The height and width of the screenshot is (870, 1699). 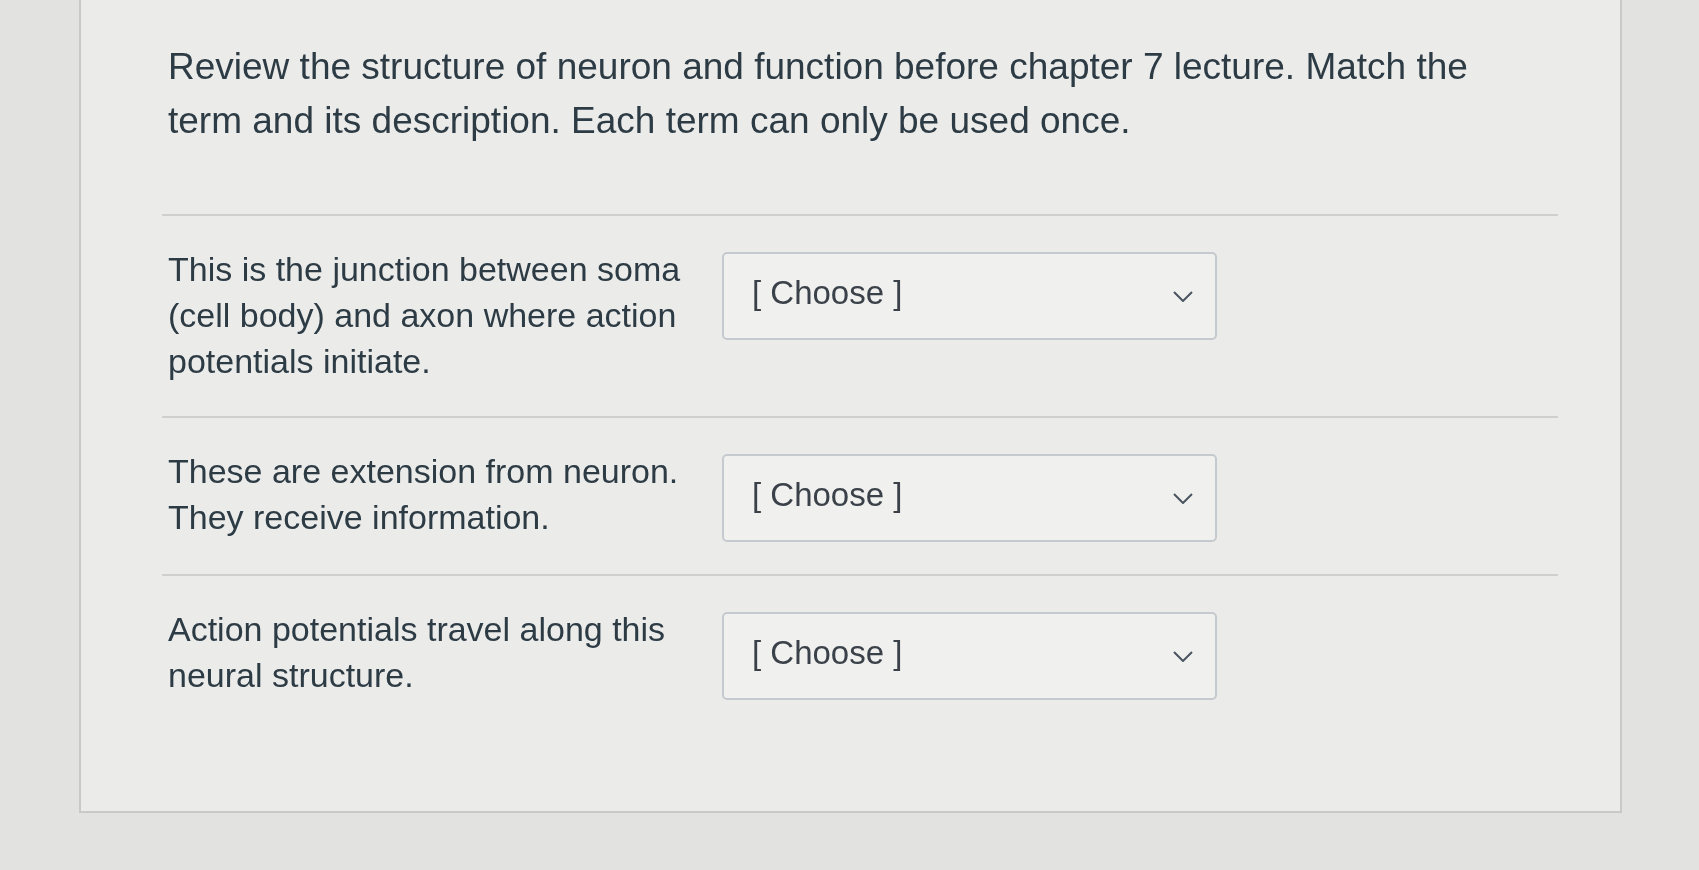 I want to click on term-description: Action potentials travel along this neural structure., so click(x=417, y=652).